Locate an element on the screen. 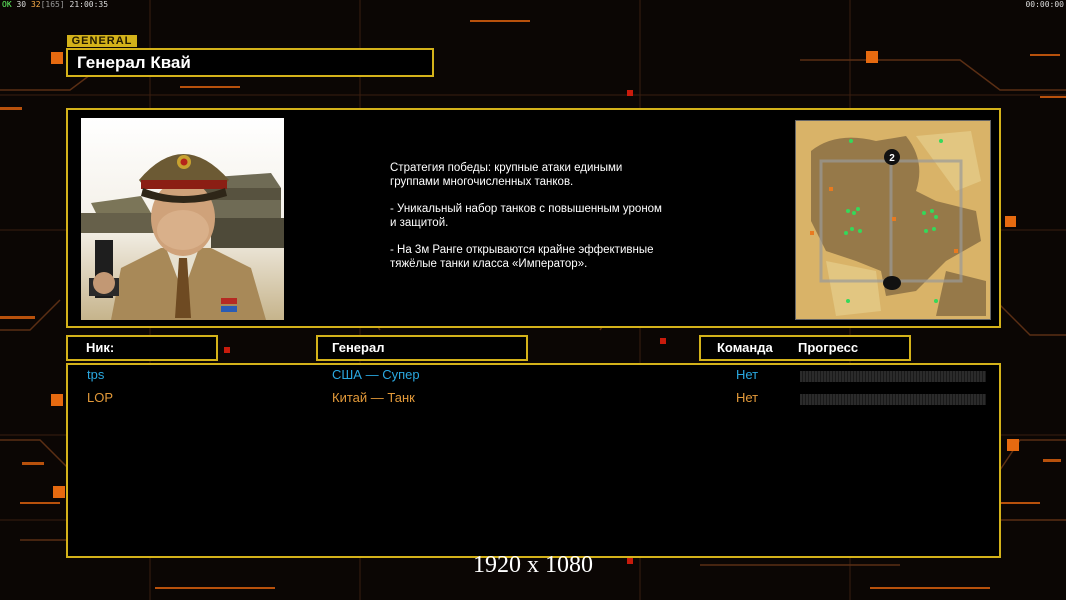  minimap-marker-2: 2 is located at coordinates (892, 158).